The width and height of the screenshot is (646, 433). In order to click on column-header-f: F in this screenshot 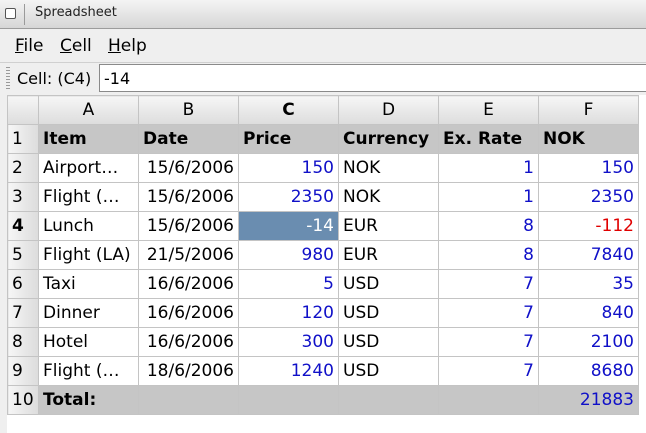, I will do `click(588, 110)`.